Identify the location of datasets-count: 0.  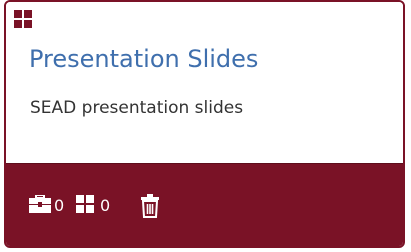
(59, 205).